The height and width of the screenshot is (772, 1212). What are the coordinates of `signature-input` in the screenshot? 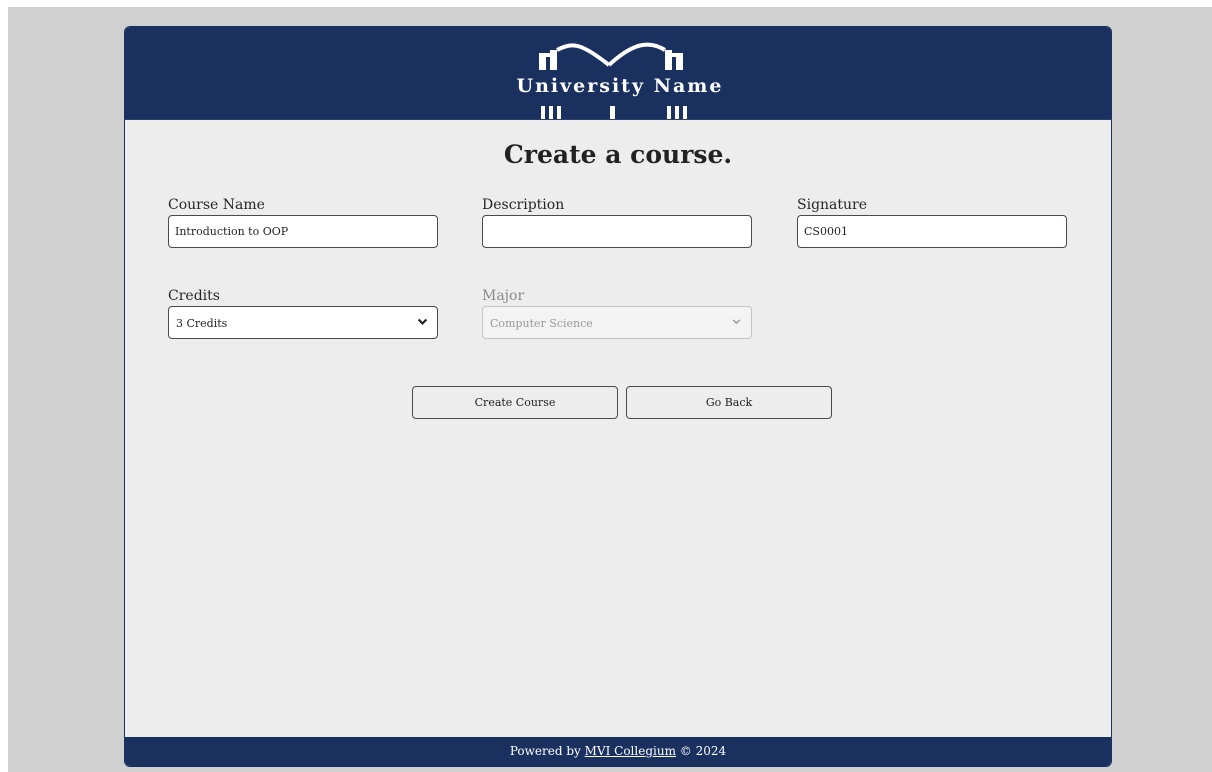 It's located at (932, 231).